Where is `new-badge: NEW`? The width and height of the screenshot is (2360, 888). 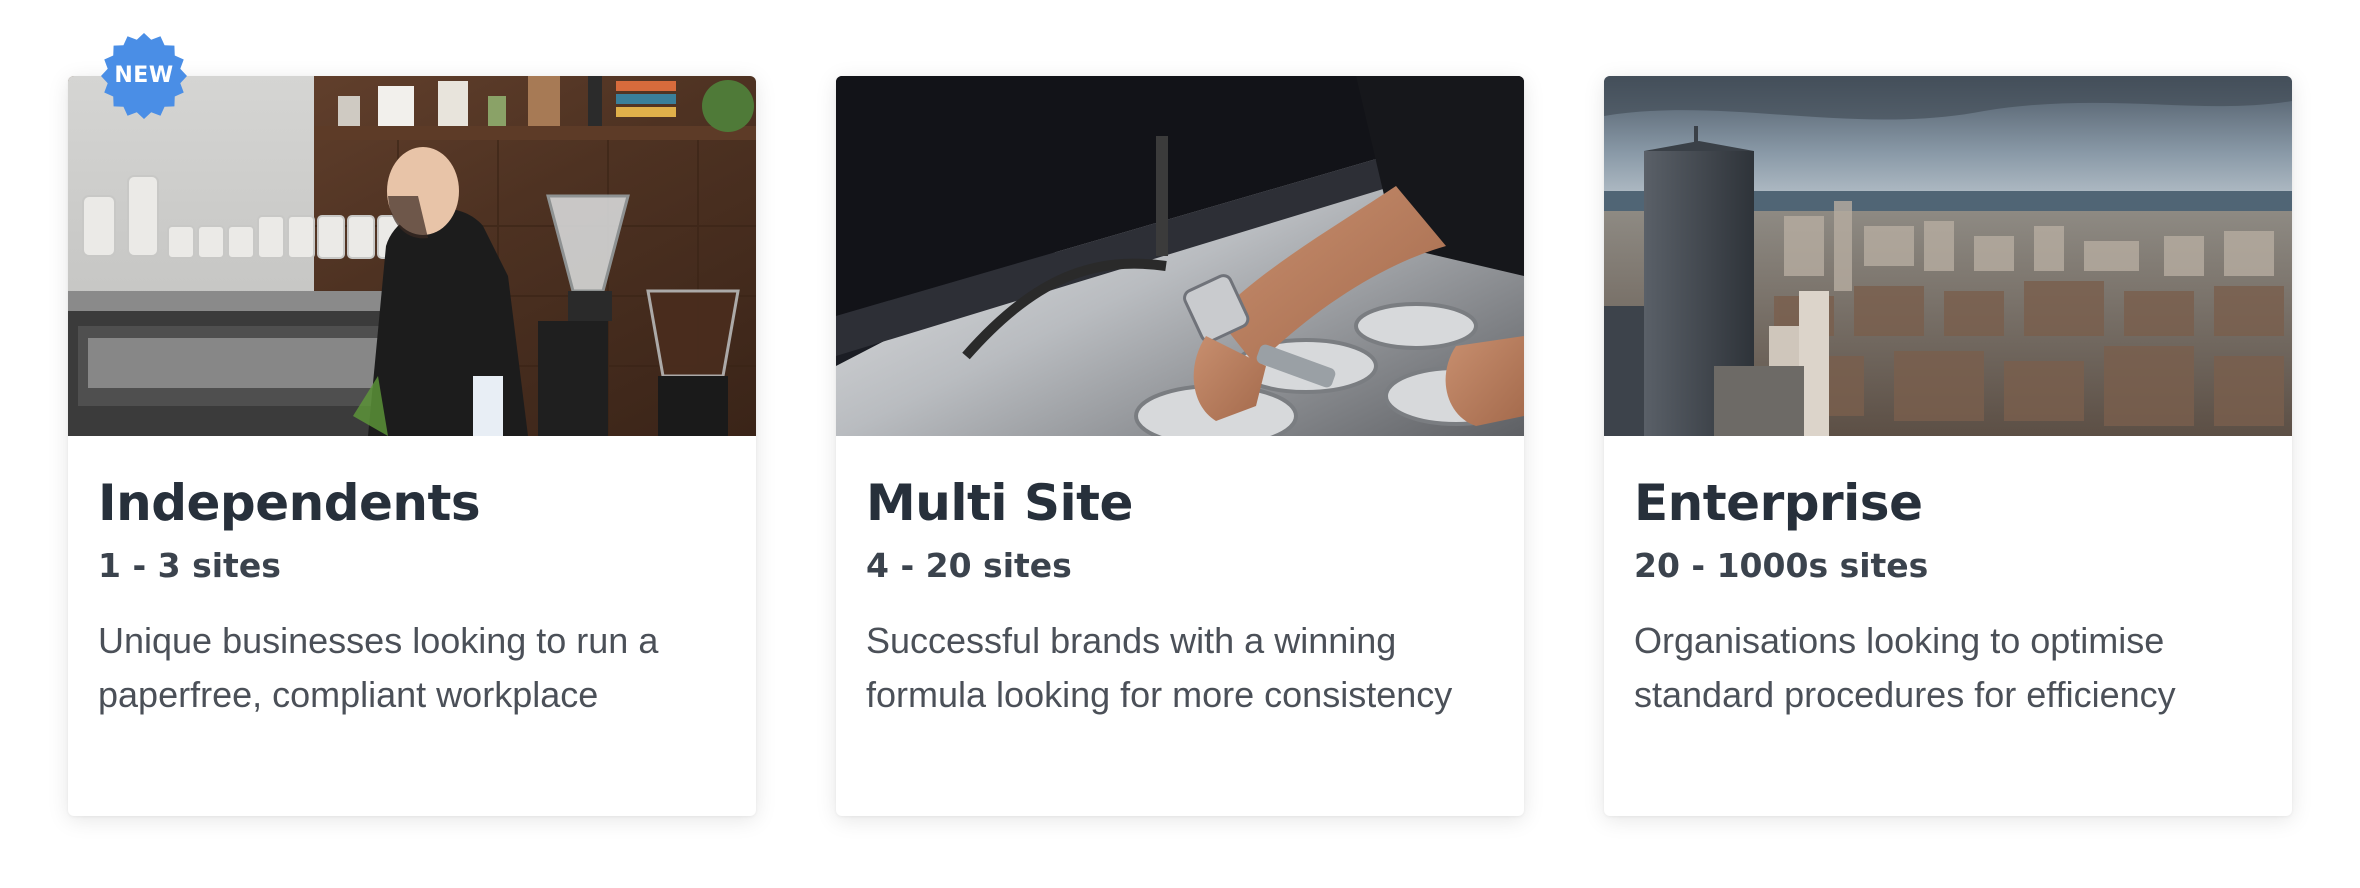 new-badge: NEW is located at coordinates (144, 76).